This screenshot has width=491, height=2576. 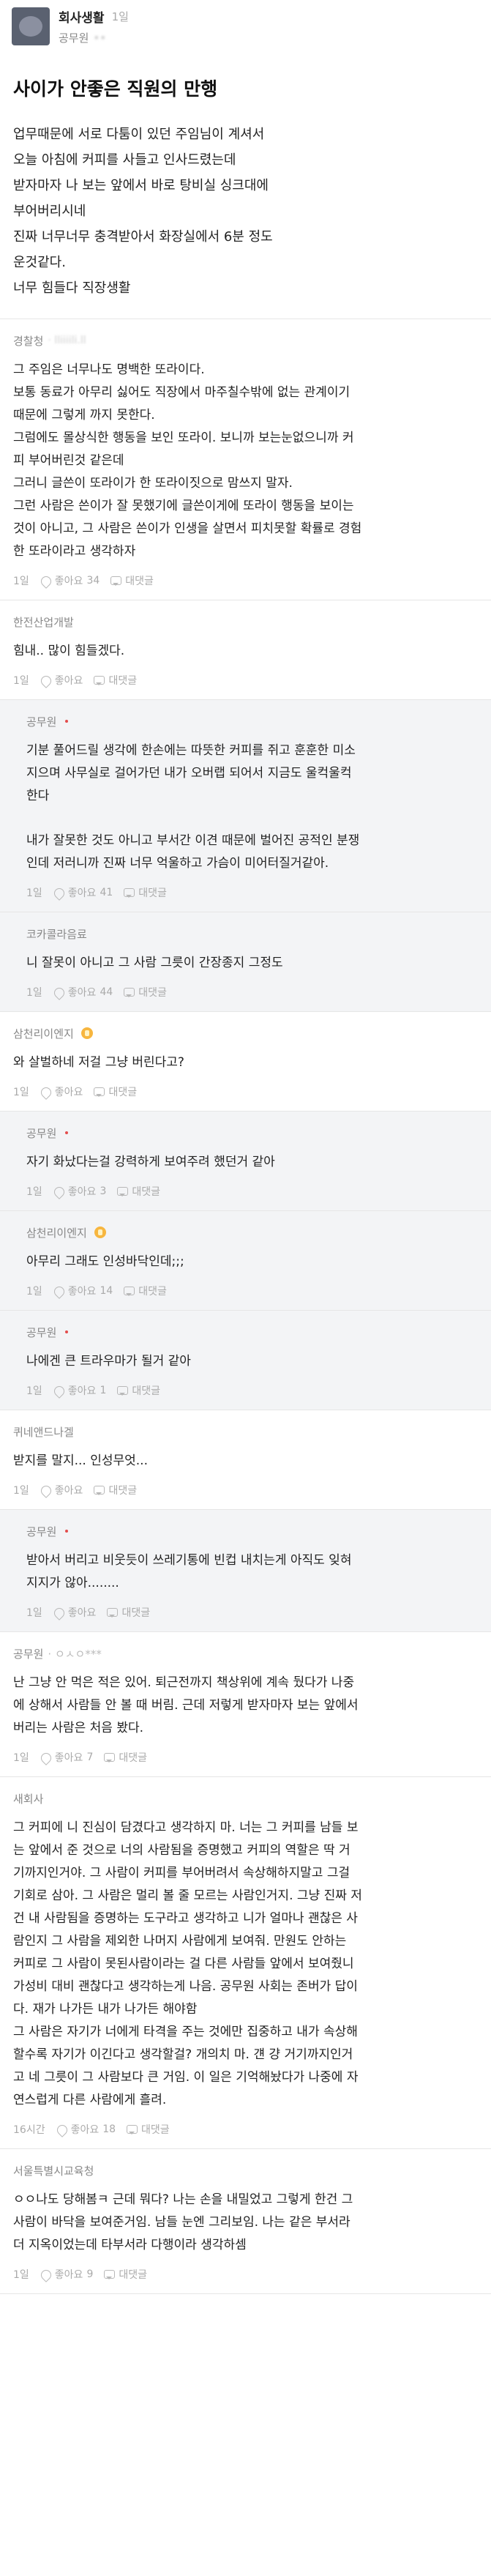 What do you see at coordinates (246, 1653) in the screenshot?
I see `comment-head: 공무원 · ㅇㅅㅇ***` at bounding box center [246, 1653].